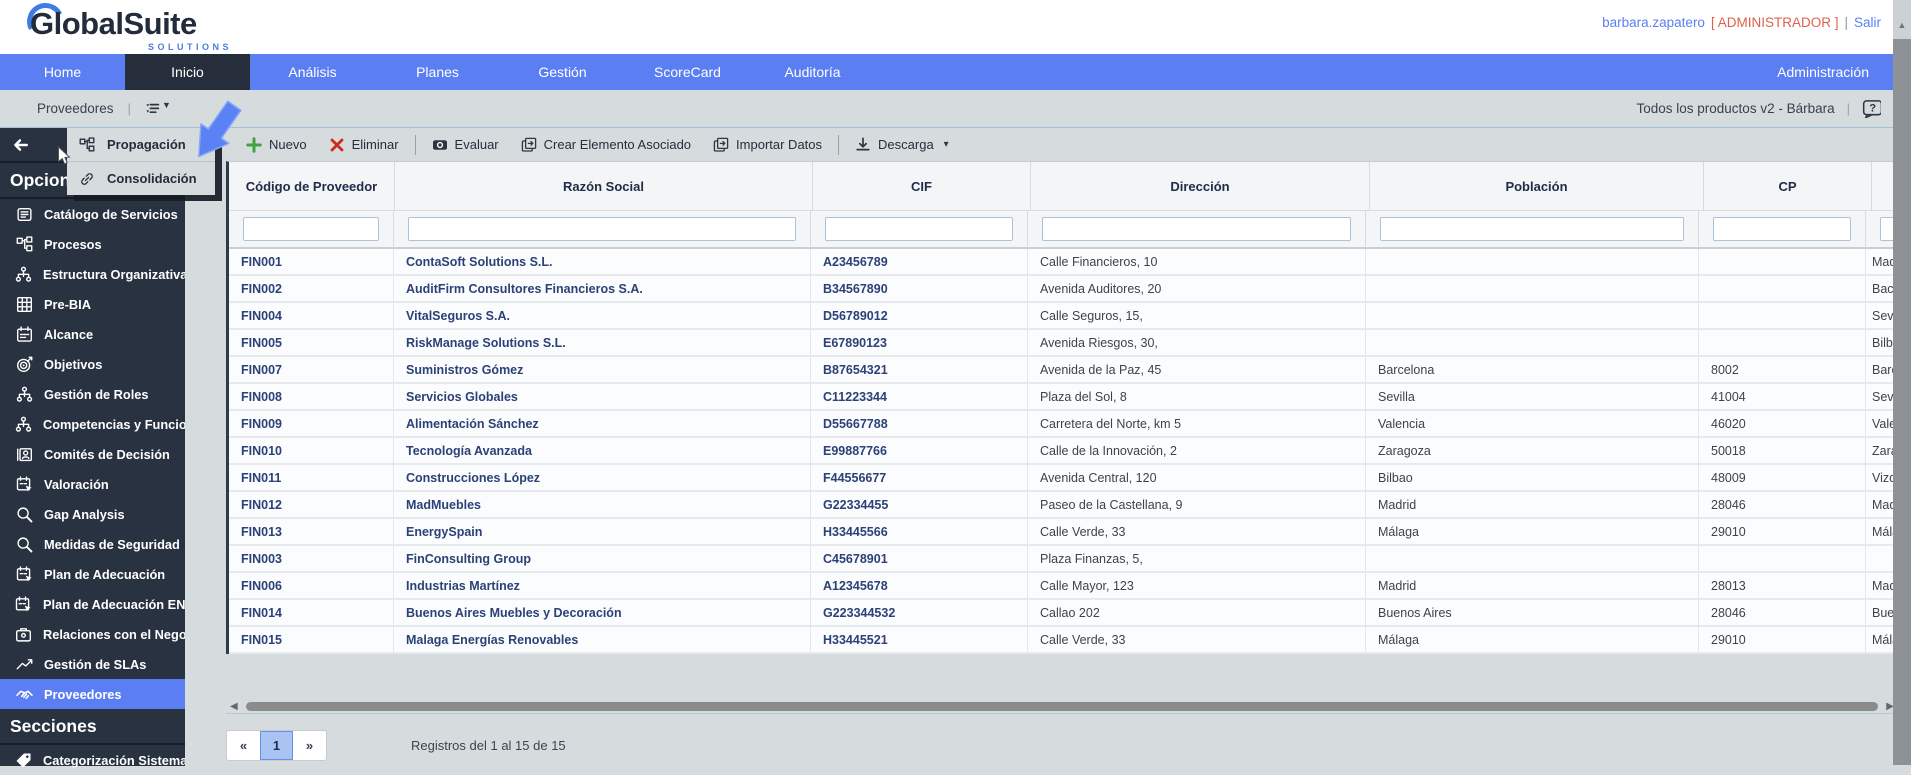  What do you see at coordinates (92, 454) in the screenshot?
I see `sidebar-item-comites-de-decision: Comités de Decisión` at bounding box center [92, 454].